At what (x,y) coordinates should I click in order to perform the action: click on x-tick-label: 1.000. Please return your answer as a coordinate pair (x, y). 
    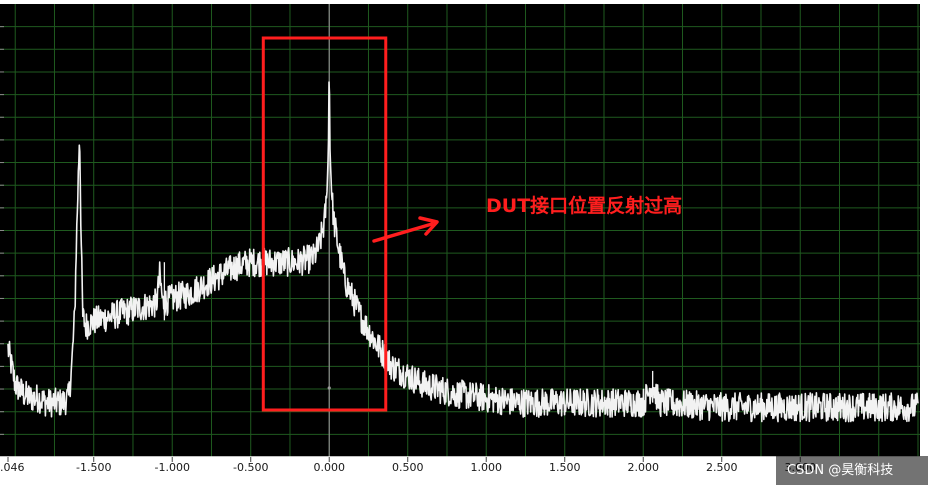
    Looking at the image, I should click on (486, 467).